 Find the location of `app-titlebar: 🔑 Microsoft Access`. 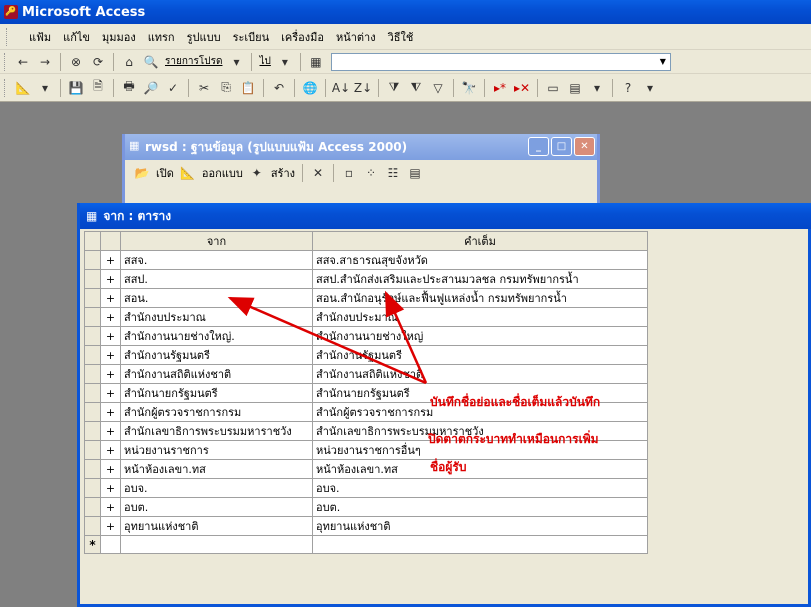

app-titlebar: 🔑 Microsoft Access is located at coordinates (405, 12).